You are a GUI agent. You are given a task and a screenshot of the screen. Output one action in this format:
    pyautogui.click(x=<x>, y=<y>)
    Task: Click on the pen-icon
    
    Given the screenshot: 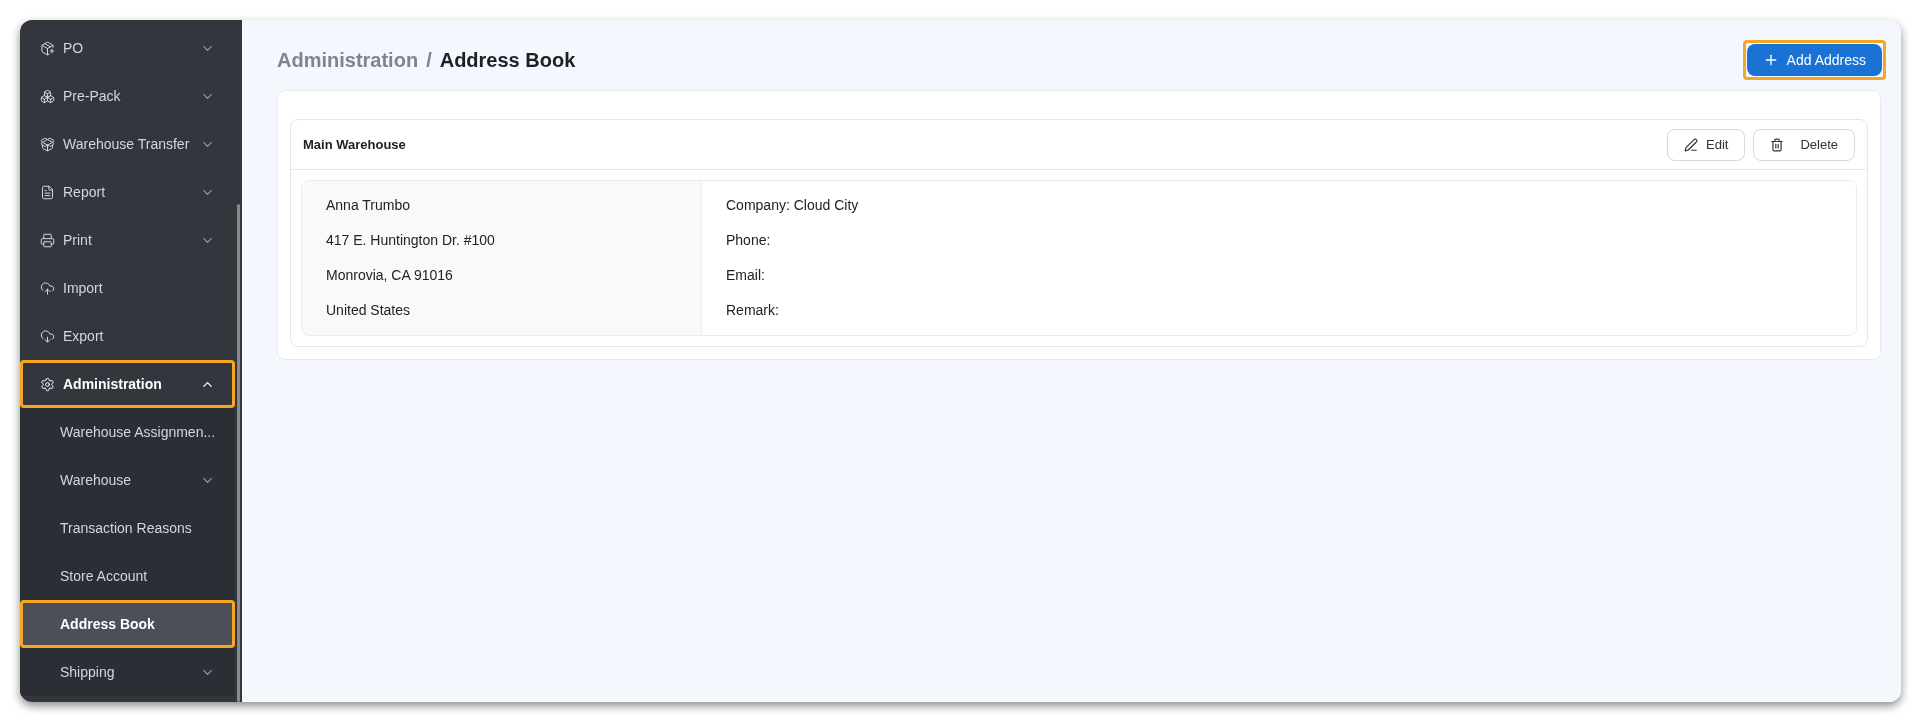 What is the action you would take?
    pyautogui.click(x=1691, y=144)
    